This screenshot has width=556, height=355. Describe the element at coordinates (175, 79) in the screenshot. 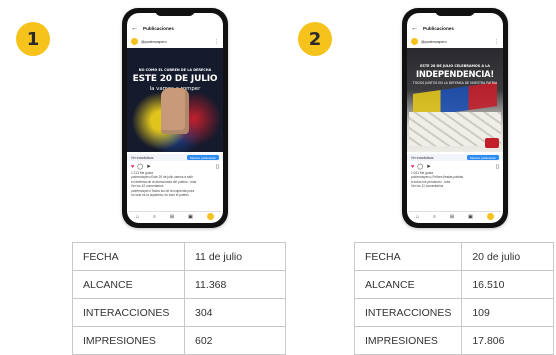

I see `image-headline: ESTE 20 DE JULIO` at that location.